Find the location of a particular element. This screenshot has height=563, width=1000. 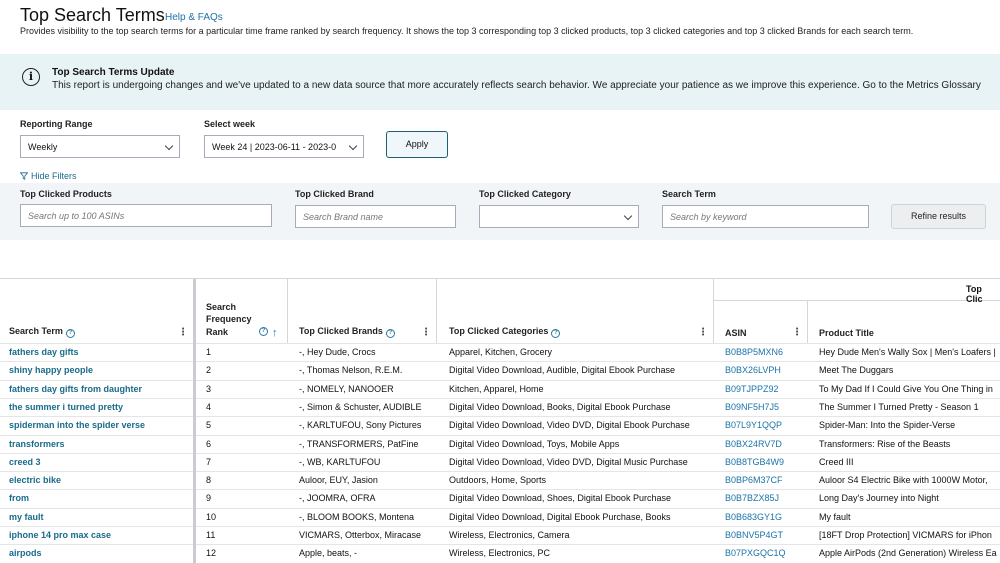

brands-cell: -, TRANSFORMERS, PatFine is located at coordinates (359, 443).